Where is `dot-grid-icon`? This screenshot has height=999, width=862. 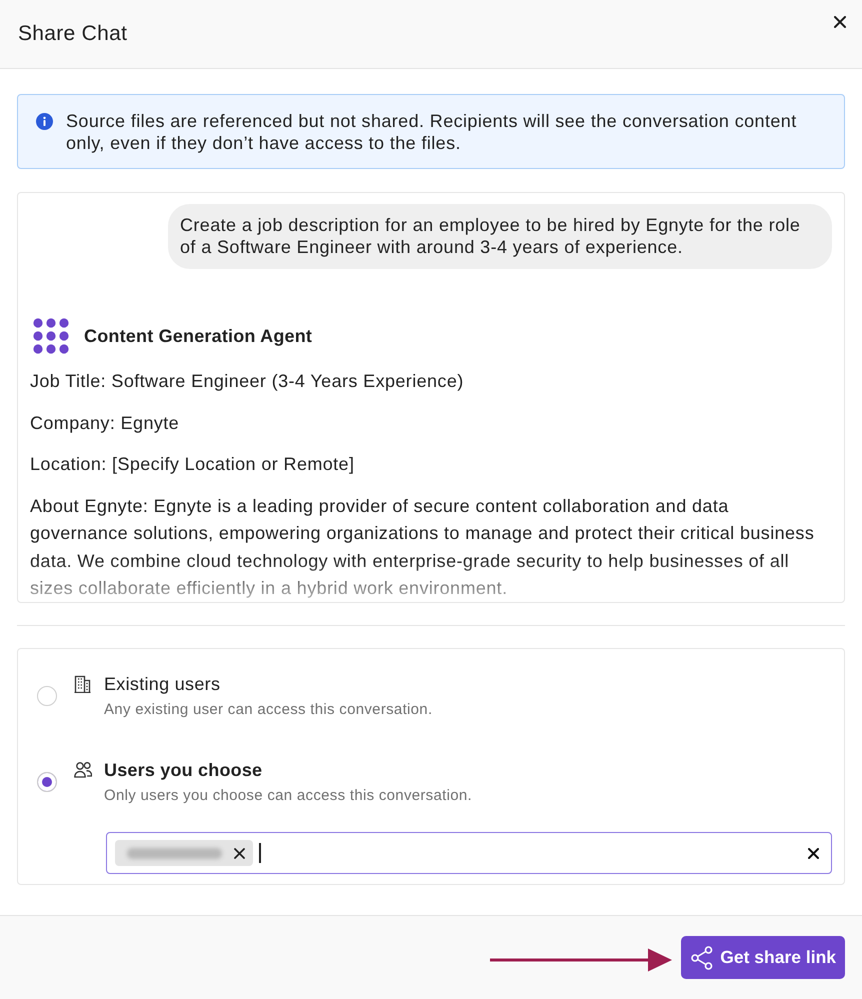
dot-grid-icon is located at coordinates (51, 336).